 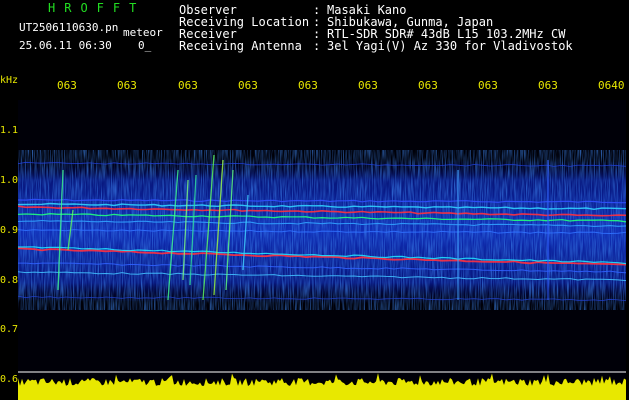 What do you see at coordinates (9, 80) in the screenshot?
I see `y-axis-unit: kHz` at bounding box center [9, 80].